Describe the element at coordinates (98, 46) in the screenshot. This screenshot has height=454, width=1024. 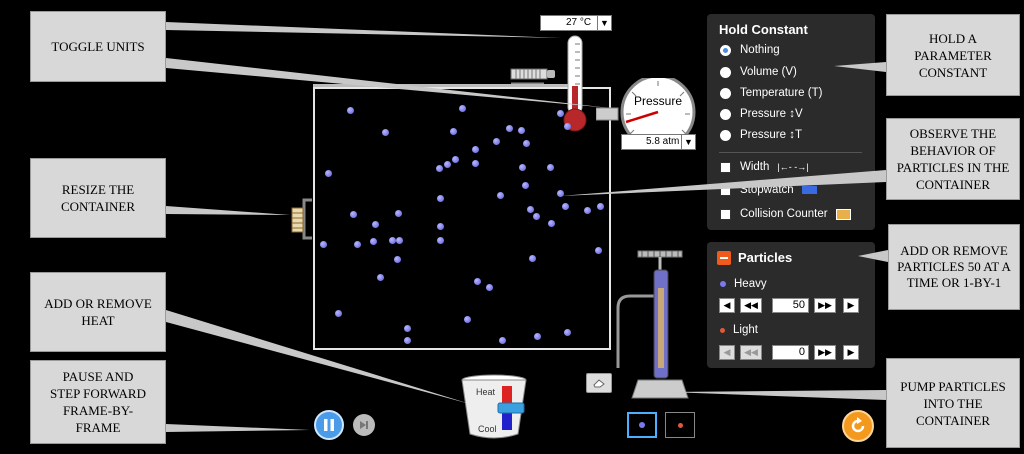
I see `callout-toggle-units: TOGGLE UNITS` at that location.